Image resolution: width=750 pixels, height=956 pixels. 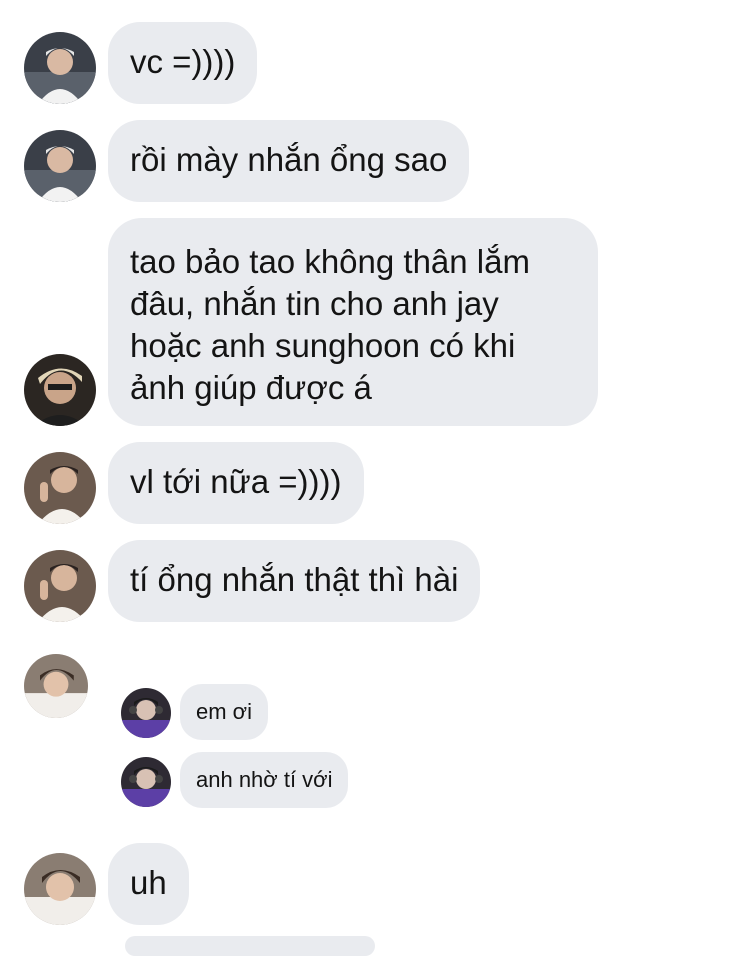 What do you see at coordinates (236, 483) in the screenshot?
I see `message-bubble: vl tới nữa =))))` at bounding box center [236, 483].